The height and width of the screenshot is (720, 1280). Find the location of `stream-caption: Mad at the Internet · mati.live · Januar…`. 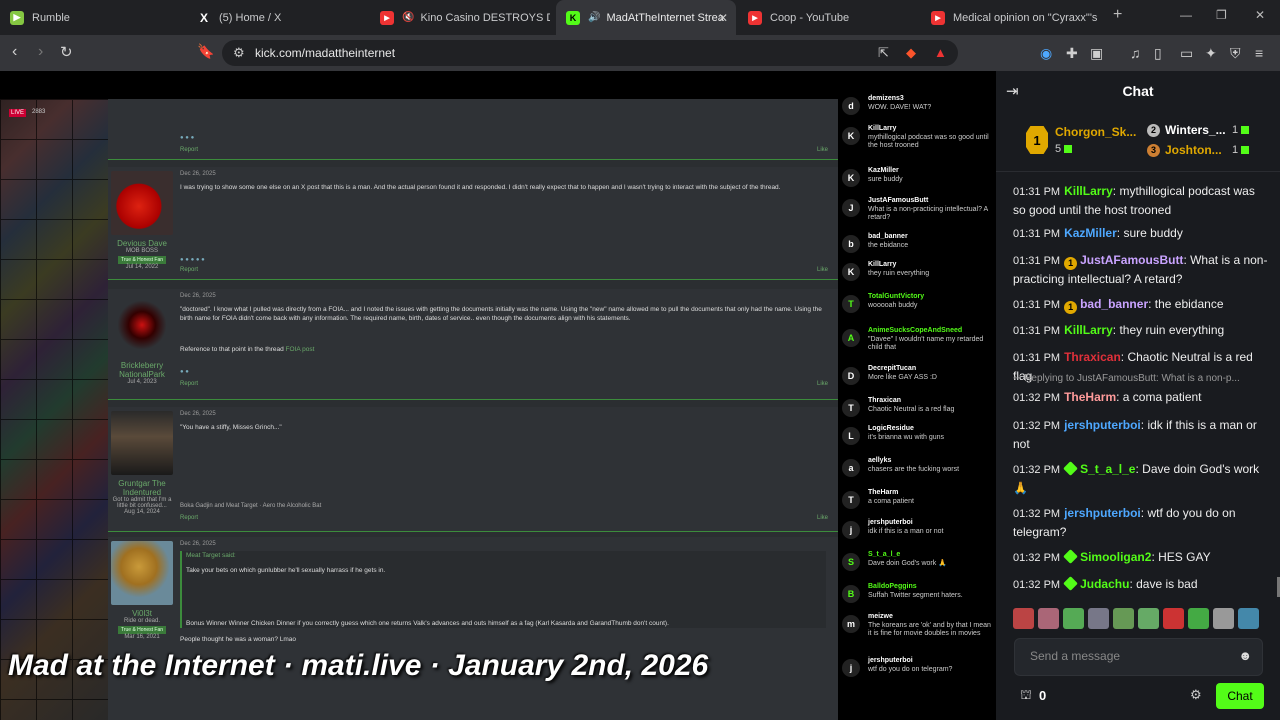

stream-caption: Mad at the Internet · mati.live · Januar… is located at coordinates (358, 665).